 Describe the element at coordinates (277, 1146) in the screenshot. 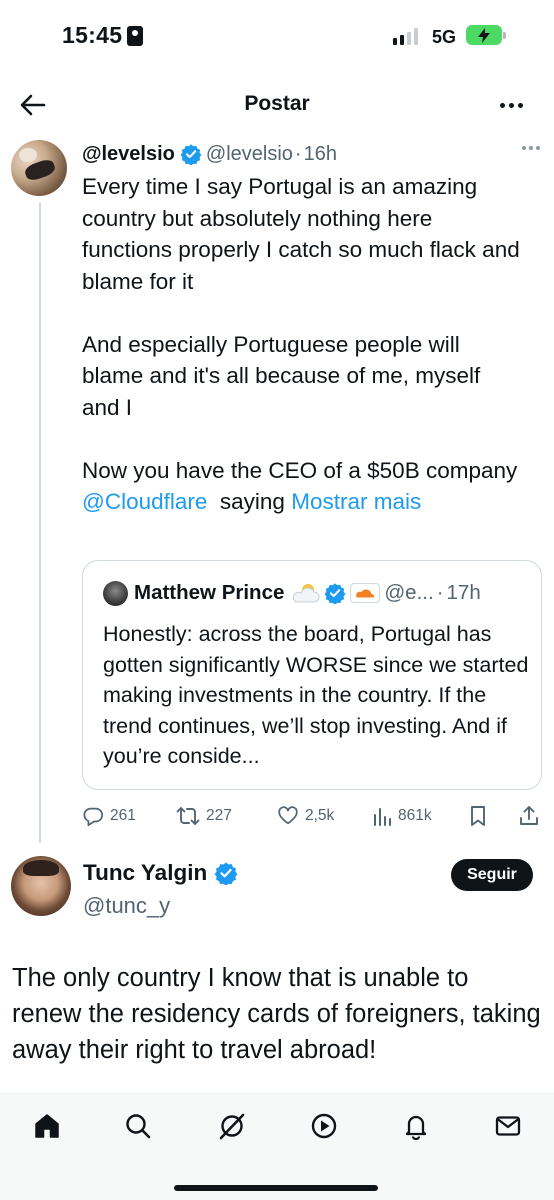

I see `bottom-tab-bar` at that location.